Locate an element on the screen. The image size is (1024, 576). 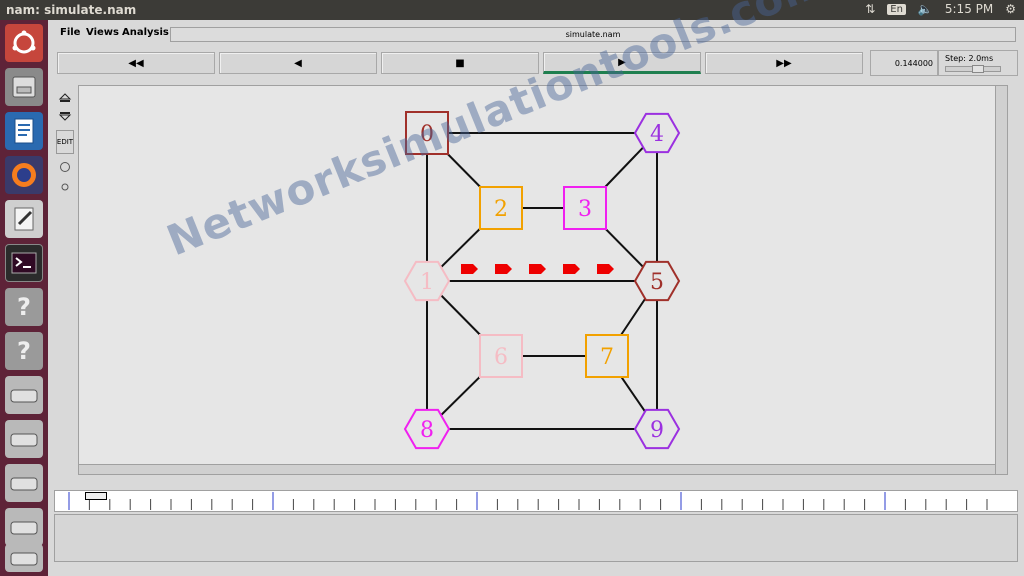
input-method-indicator: En is located at coordinates (896, 9).